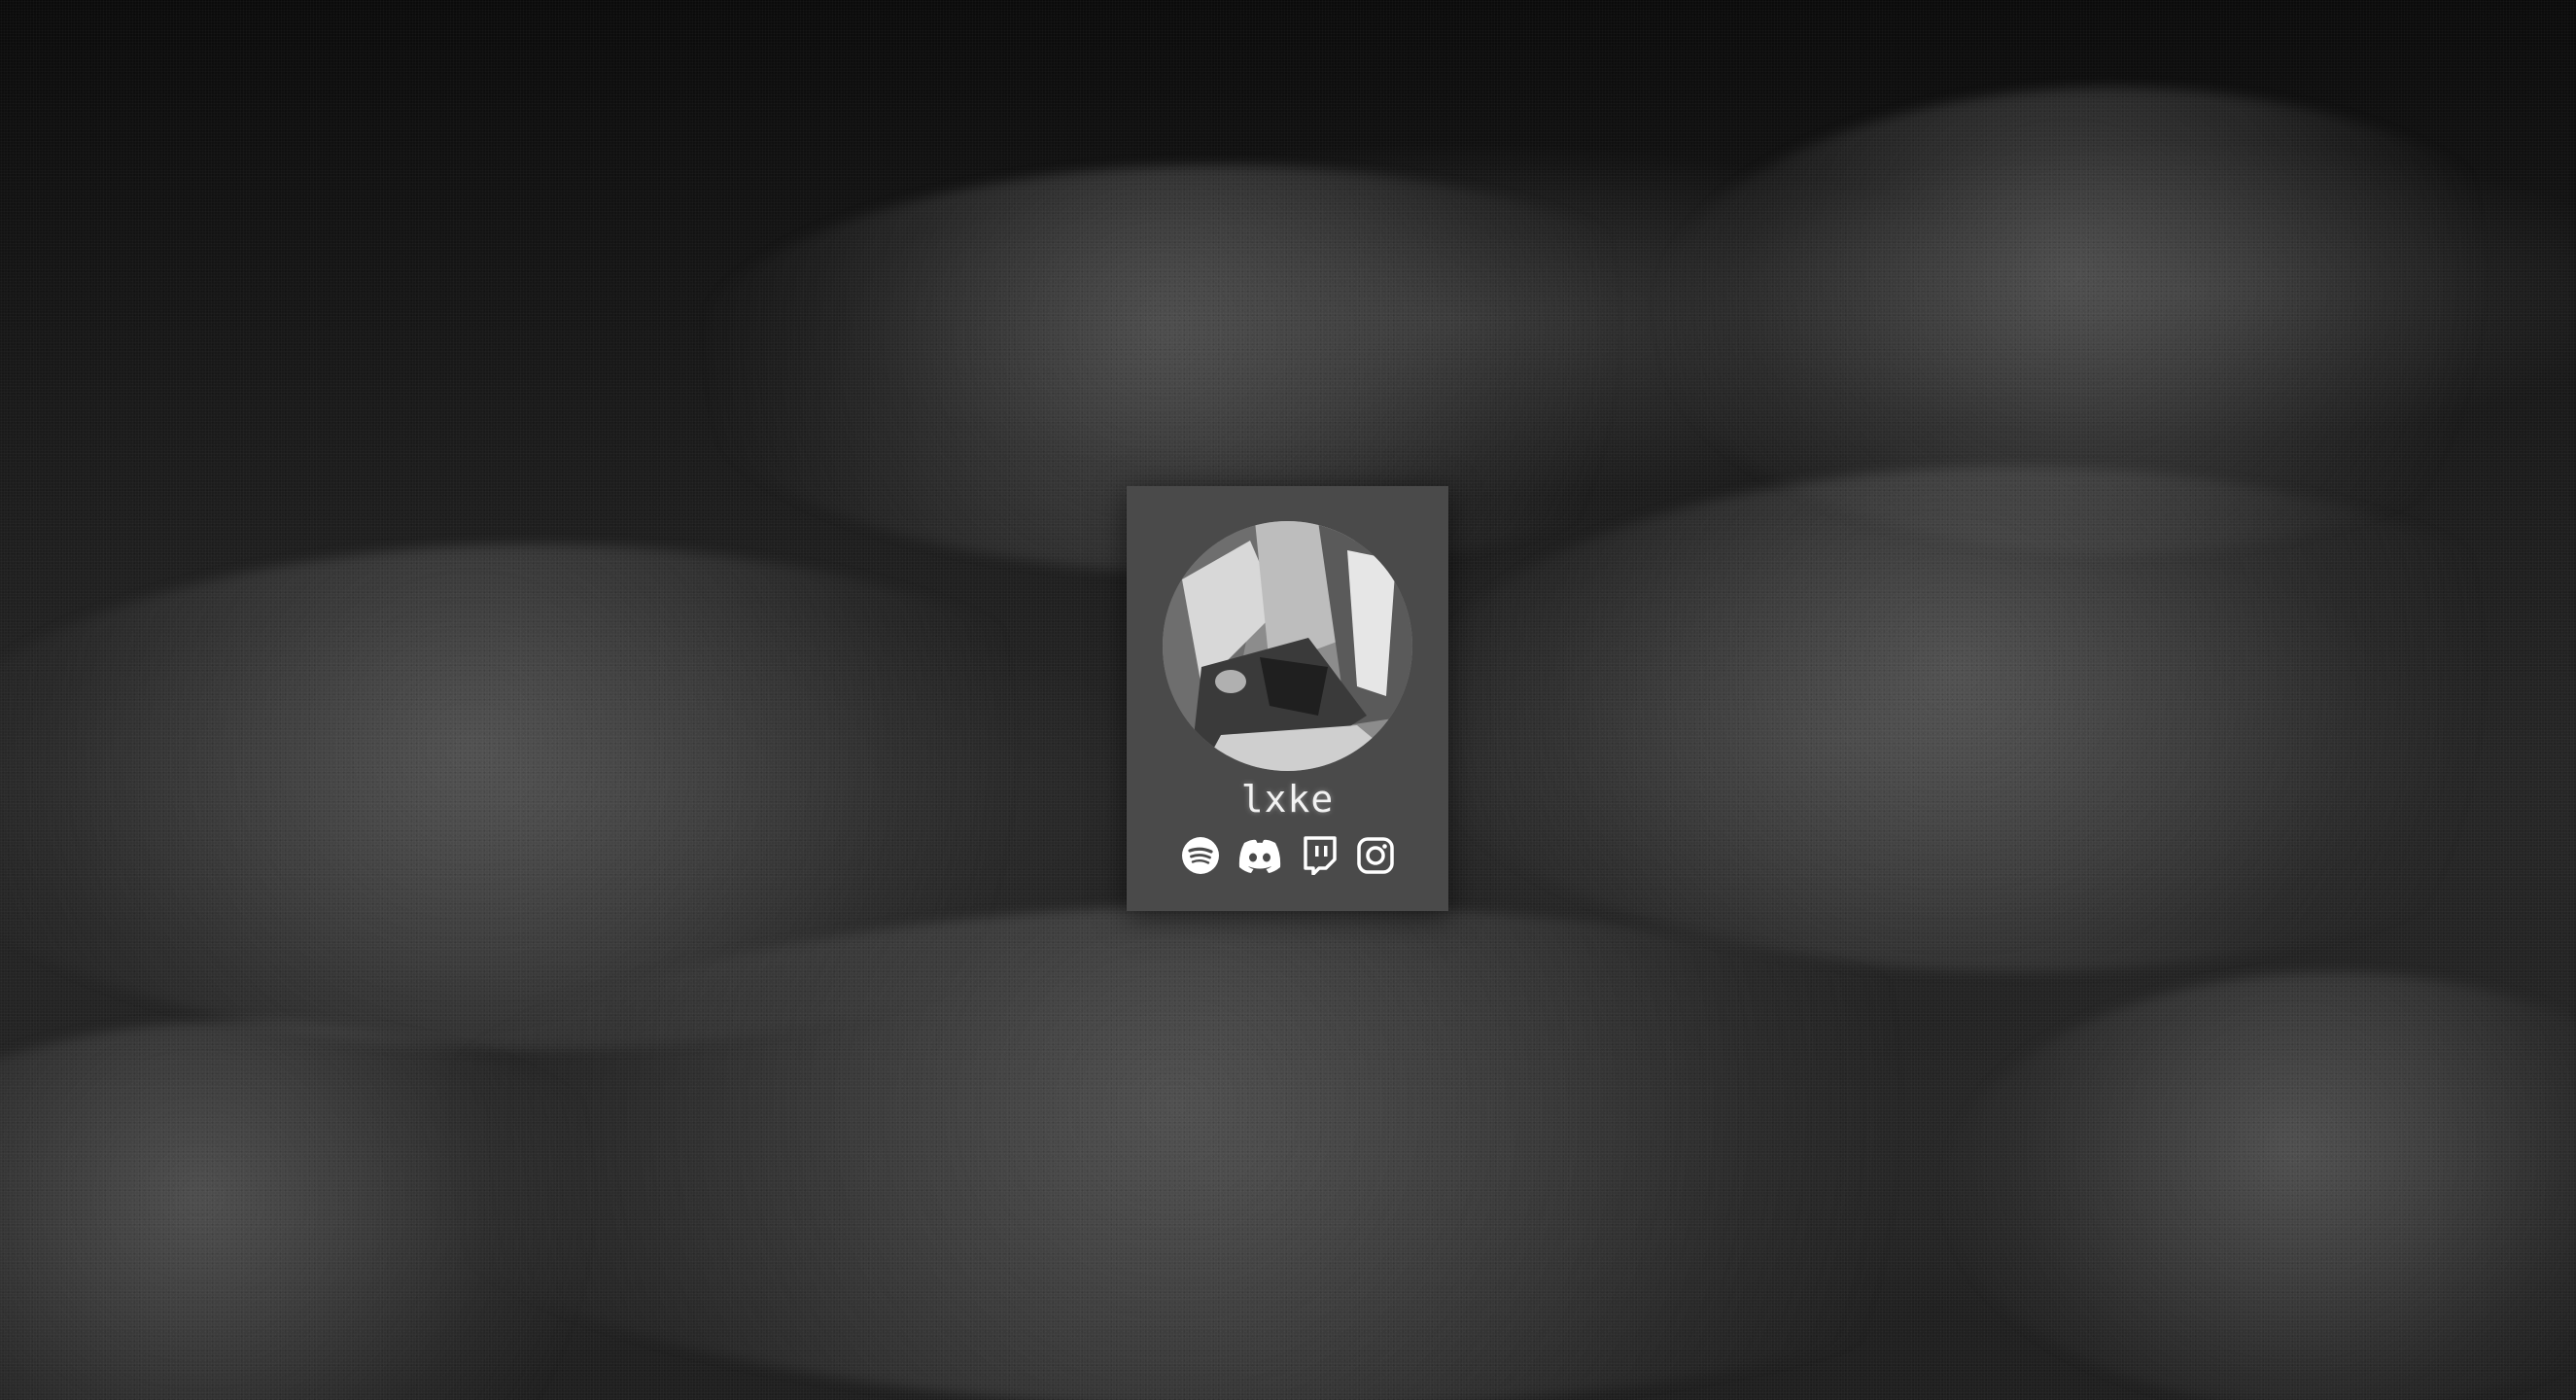  I want to click on profile-card: lxke, so click(1288, 698).